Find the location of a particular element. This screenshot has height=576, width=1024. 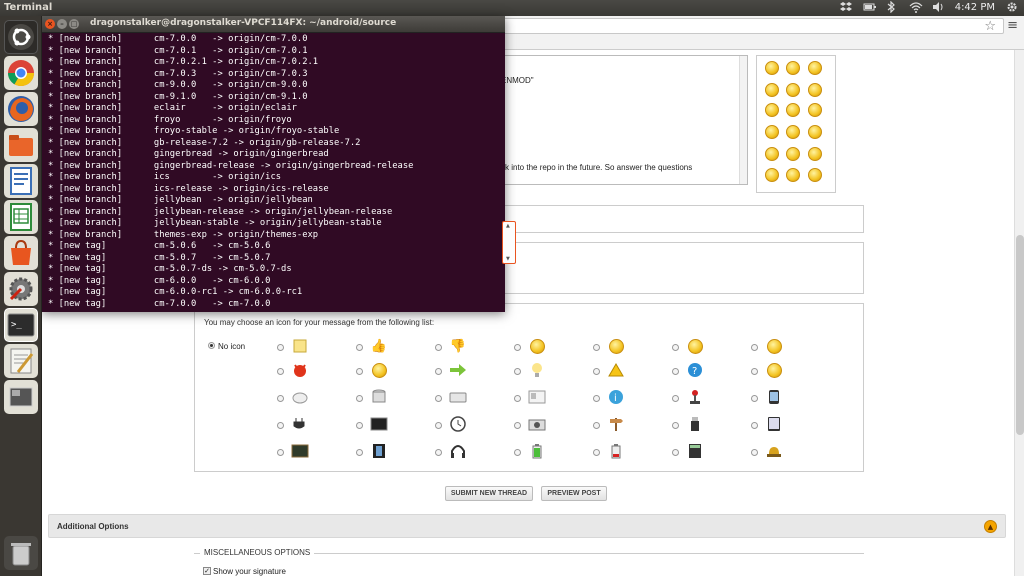

launcher-firefox-icon is located at coordinates (21, 109).